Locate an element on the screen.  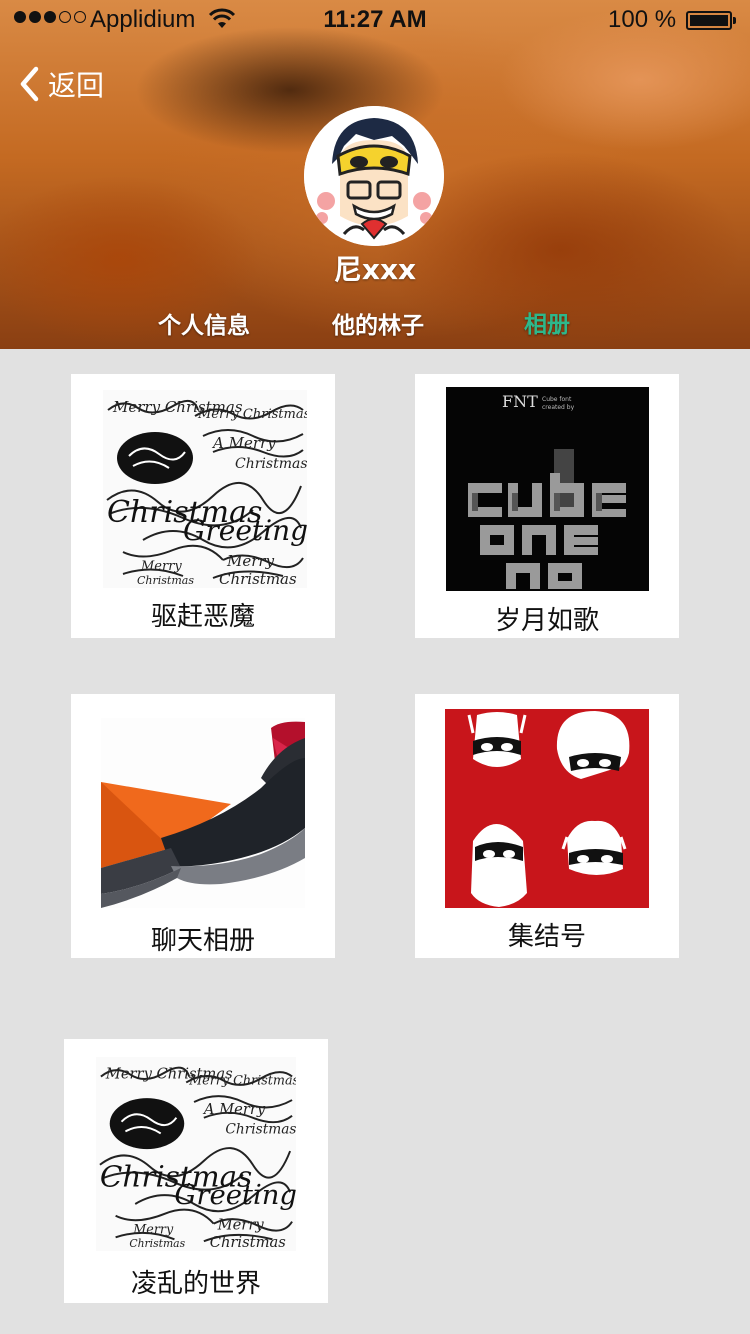
status-bar: Applidium 11:27 AM 100 % is located at coordinates (375, 20).